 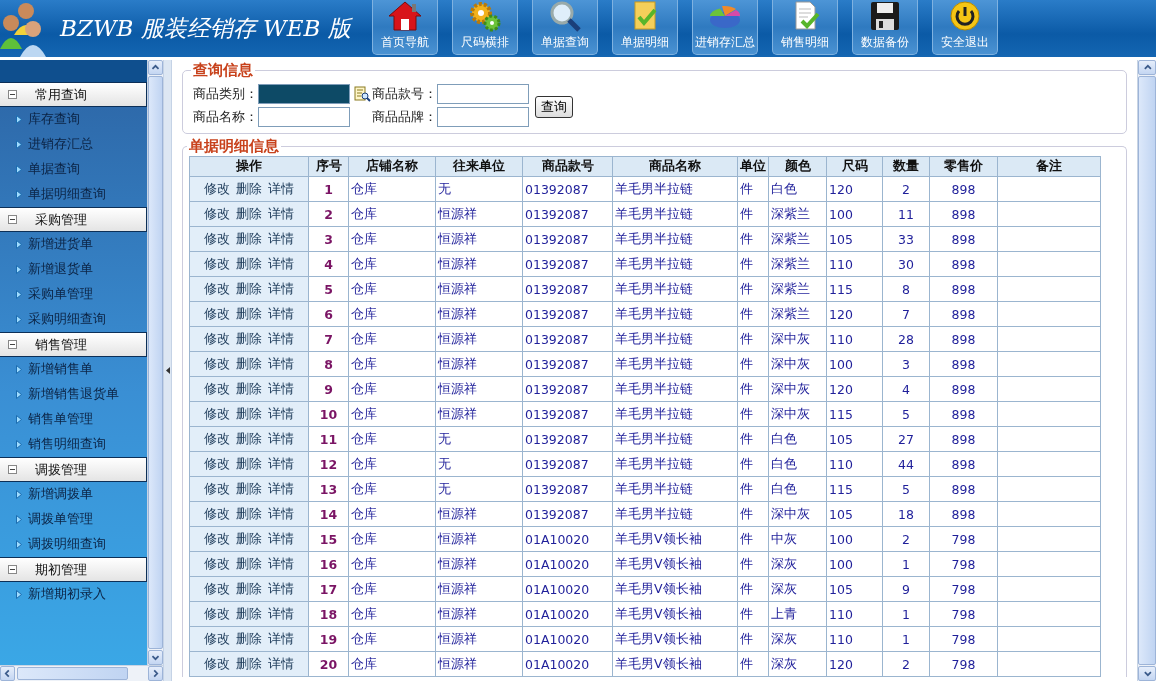 I want to click on sidebar-section-header: 销售管理, so click(x=73, y=344).